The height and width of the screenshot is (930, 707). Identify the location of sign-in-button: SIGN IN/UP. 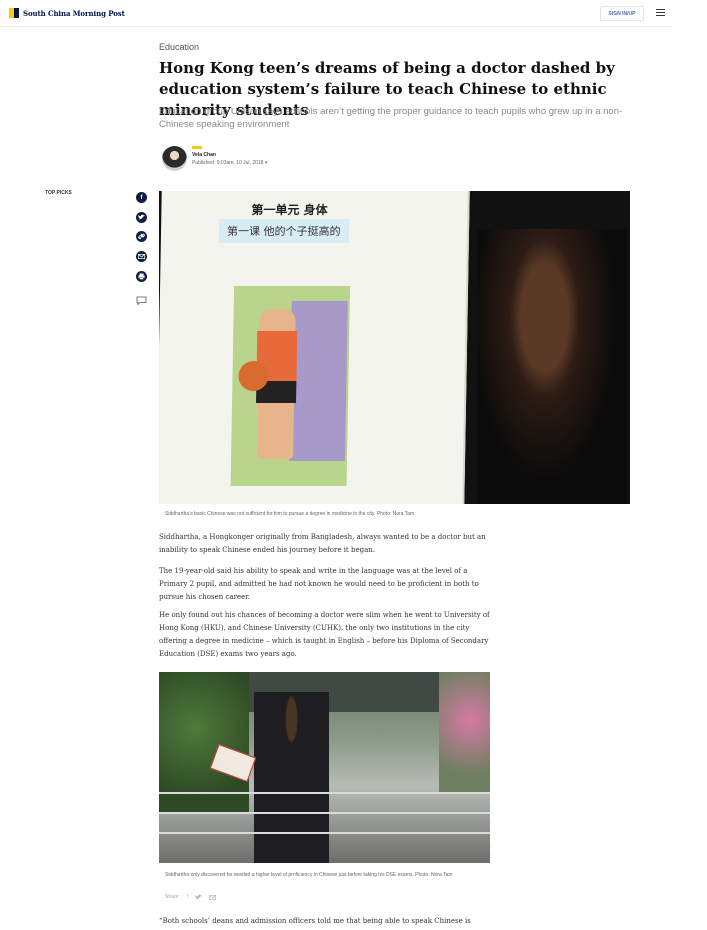
(622, 13).